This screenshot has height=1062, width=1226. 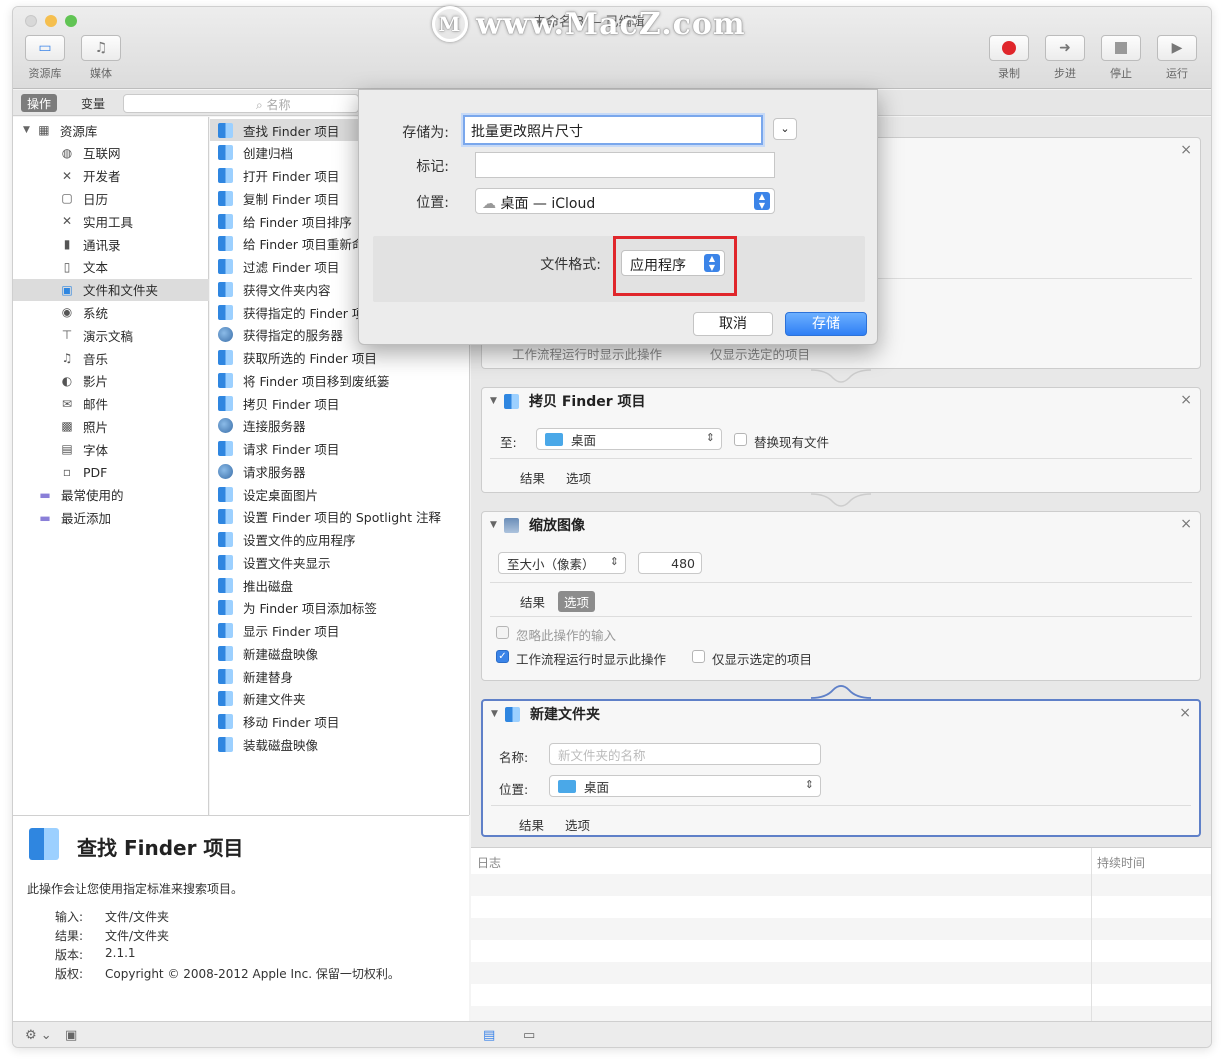 What do you see at coordinates (340, 471) in the screenshot?
I see `action-item: 请求服务器` at bounding box center [340, 471].